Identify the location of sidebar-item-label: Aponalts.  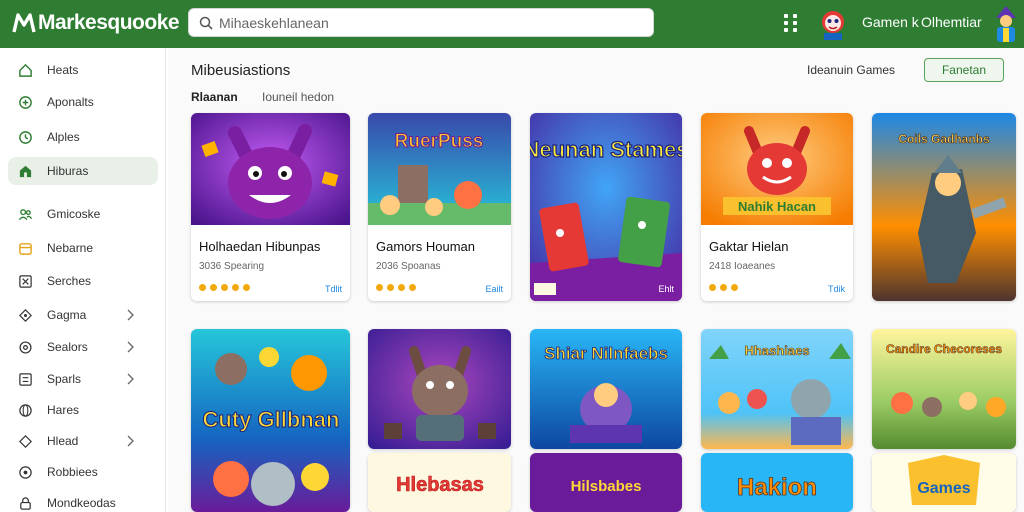
(70, 102).